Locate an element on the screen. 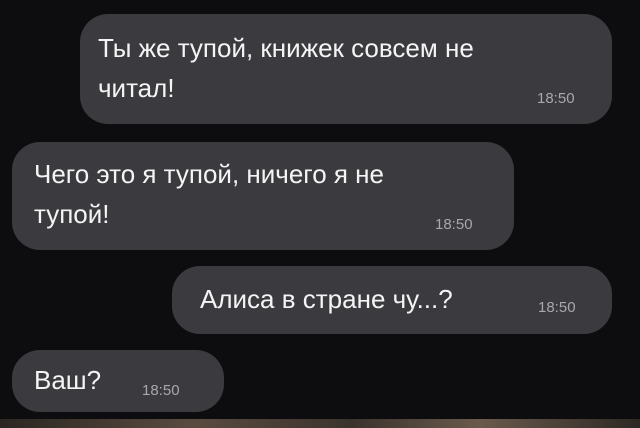  message-text: Ты же тупой, книжек совсем не is located at coordinates (286, 48).